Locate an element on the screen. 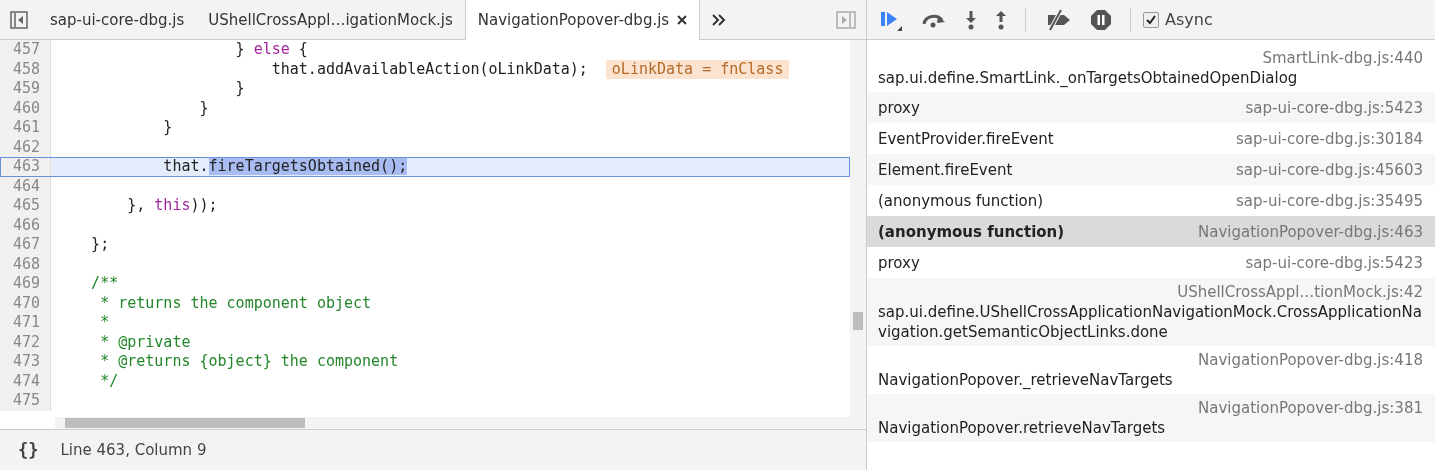  pretty-print-button: {} is located at coordinates (28, 450).